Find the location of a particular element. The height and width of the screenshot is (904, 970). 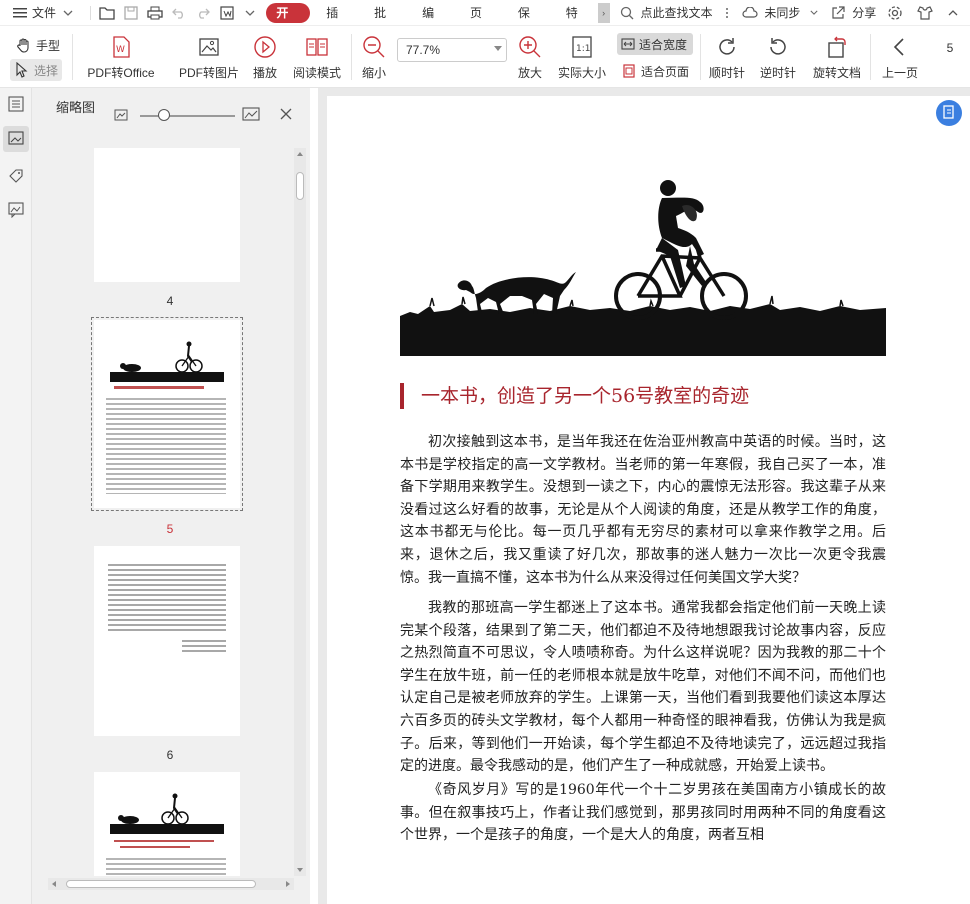

play-icon is located at coordinates (265, 47).